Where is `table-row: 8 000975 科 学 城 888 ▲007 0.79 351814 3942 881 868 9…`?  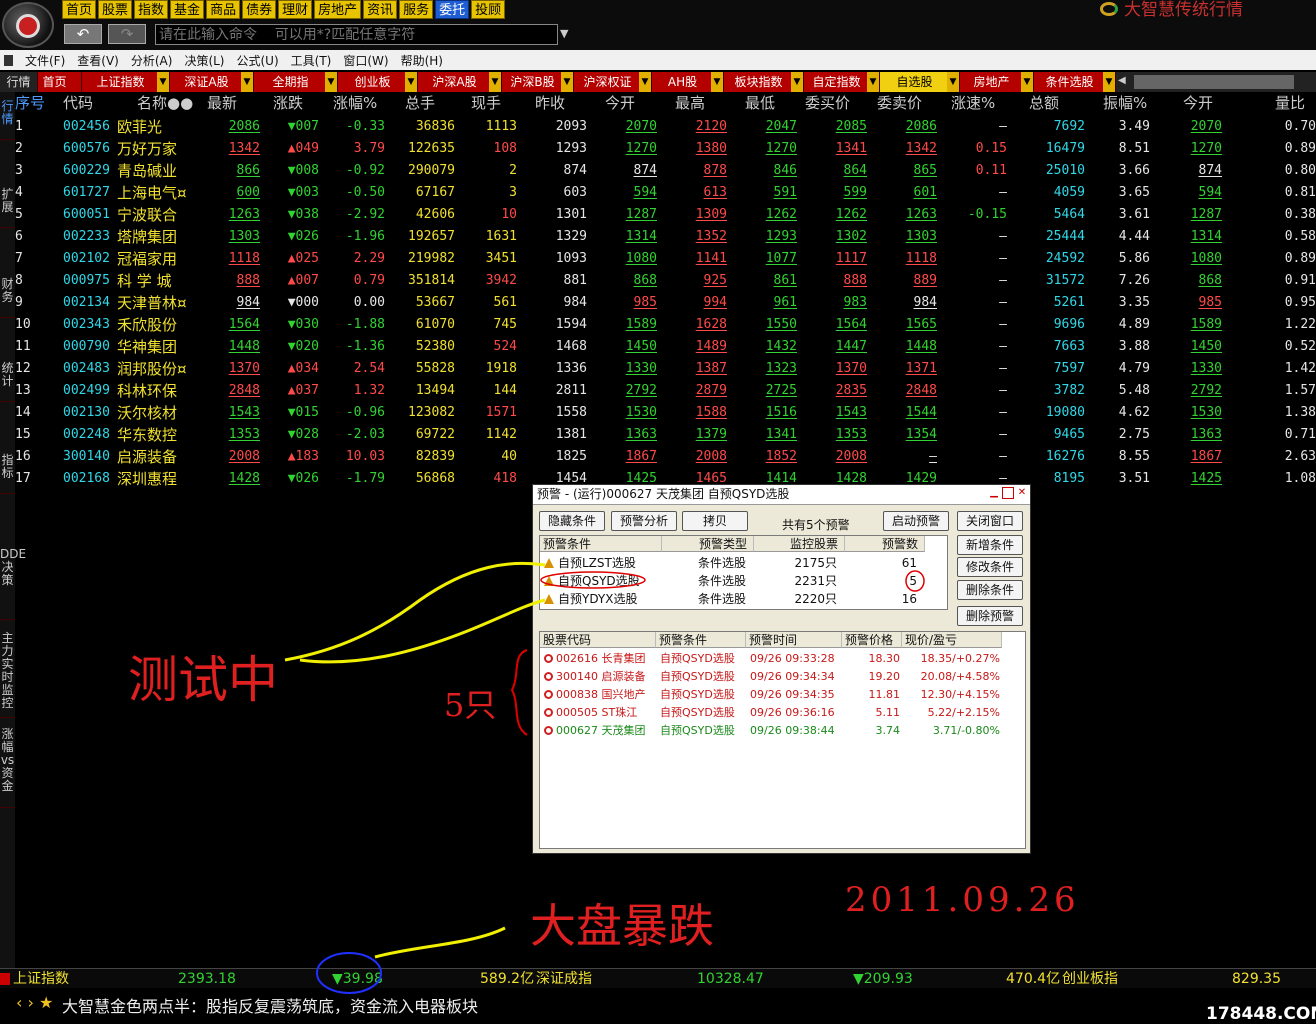 table-row: 8 000975 科 学 城 888 ▲007 0.79 351814 3942 881 868 9… is located at coordinates (665, 281).